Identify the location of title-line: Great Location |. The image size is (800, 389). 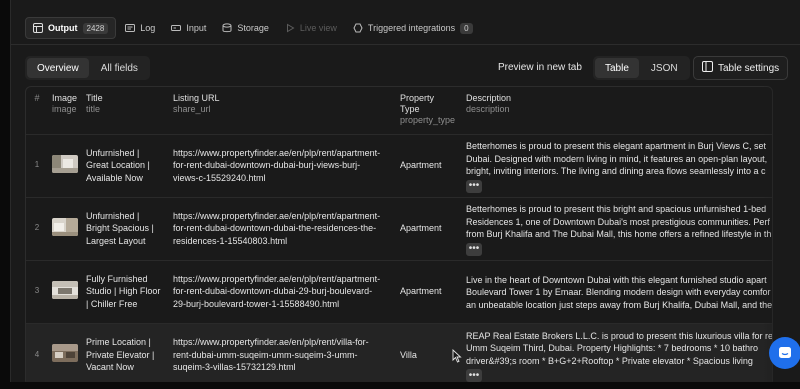
(118, 165).